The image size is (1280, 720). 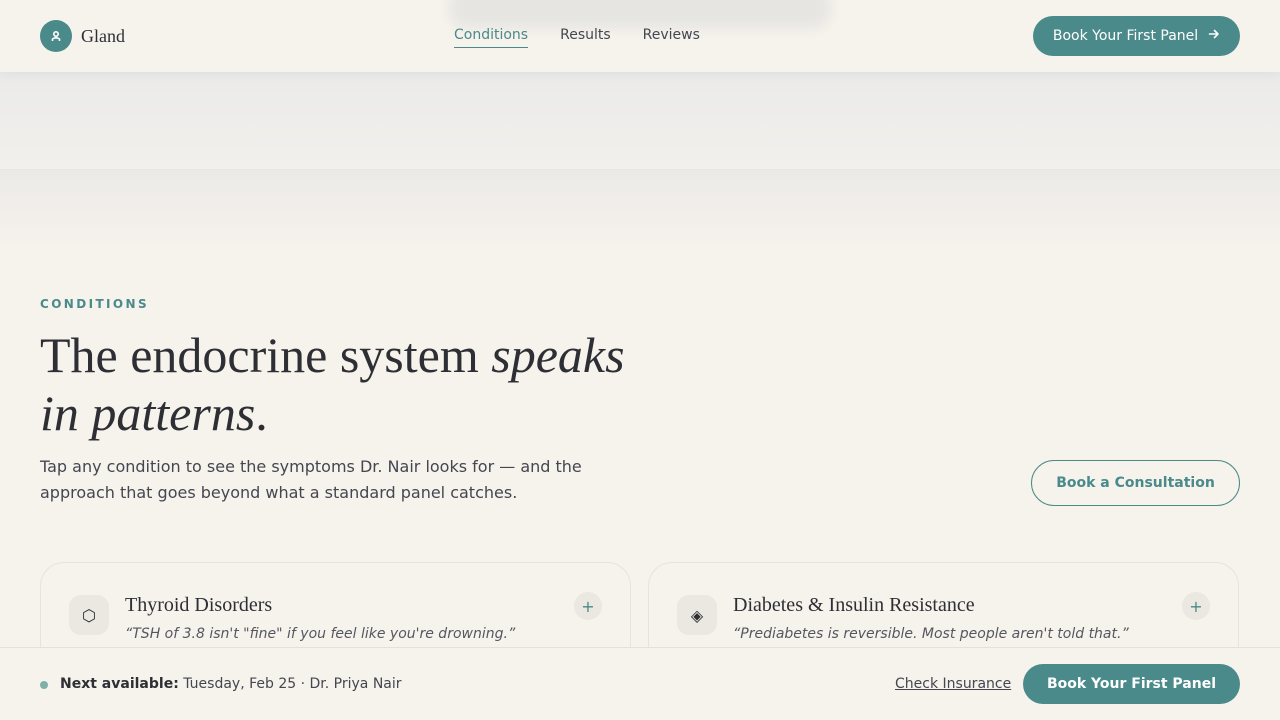 I want to click on book-first-panel-button: Book Your First Panel, so click(x=1136, y=36).